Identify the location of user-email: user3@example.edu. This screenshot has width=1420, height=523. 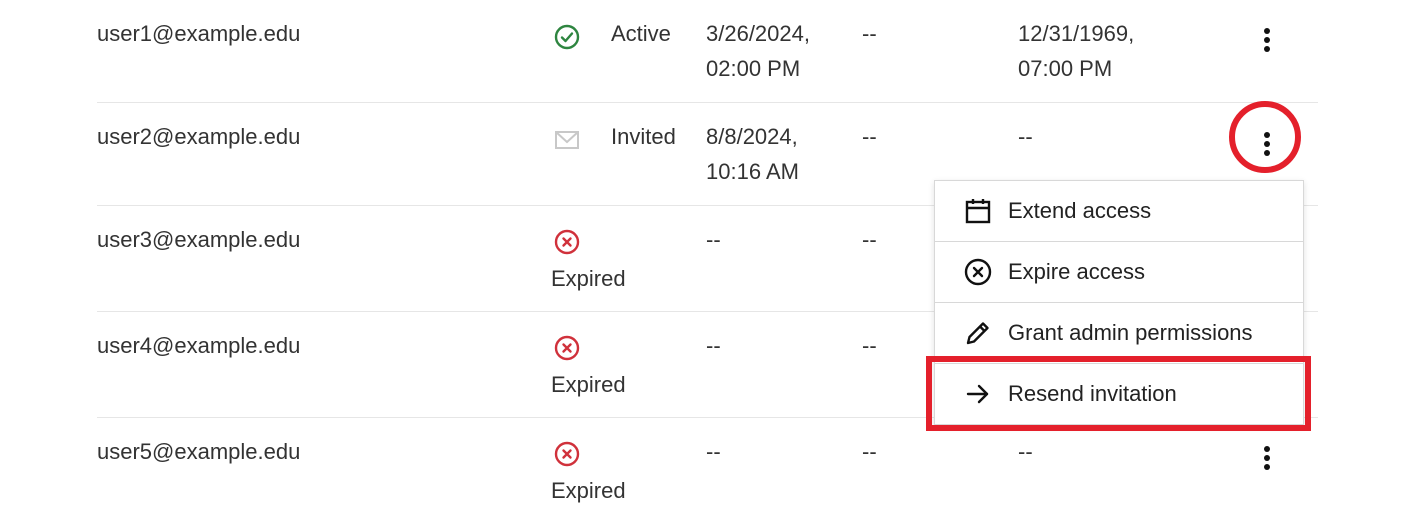
(199, 239).